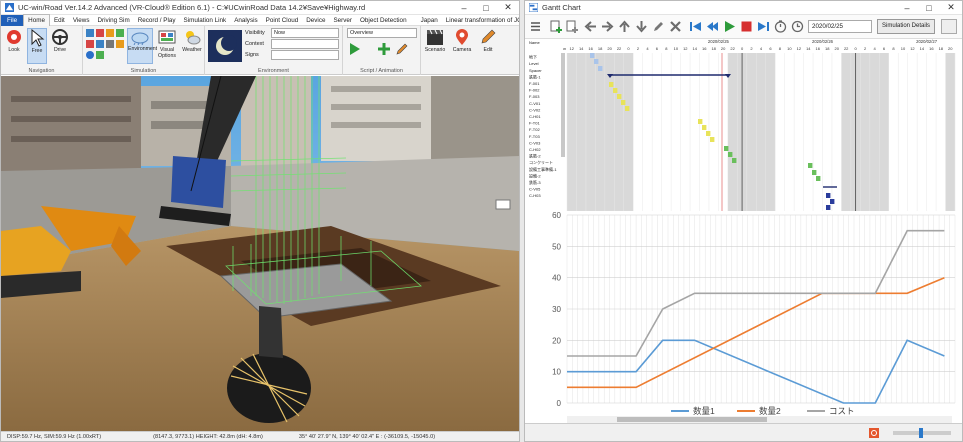  I want to click on task-name: C-V05, so click(535, 189).